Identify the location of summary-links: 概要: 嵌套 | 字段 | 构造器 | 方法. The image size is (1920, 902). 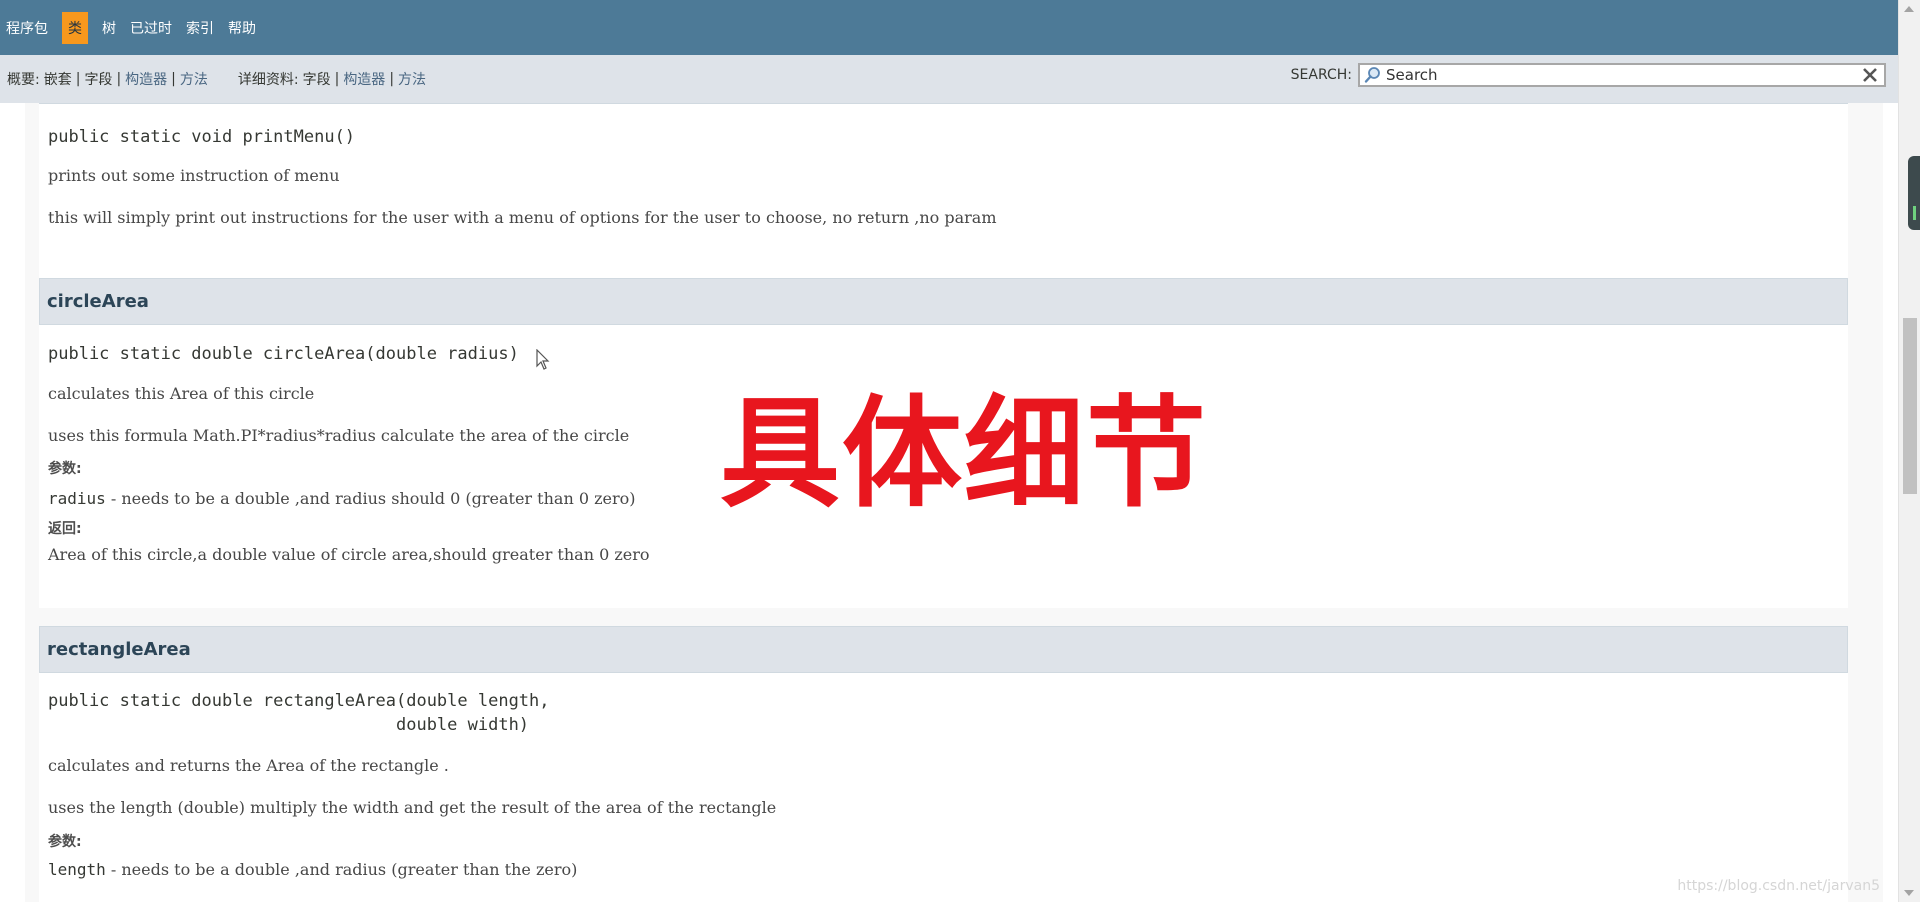
(107, 79).